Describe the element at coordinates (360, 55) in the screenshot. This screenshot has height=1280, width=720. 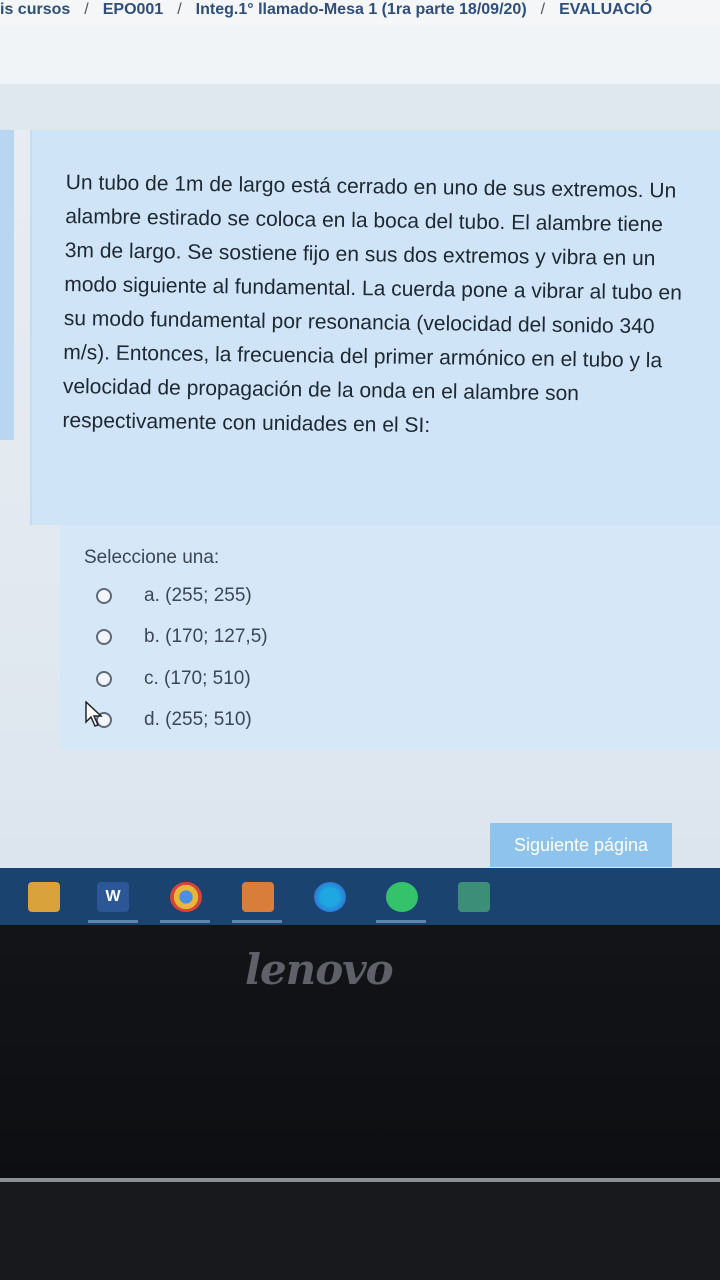
I see `header-band` at that location.